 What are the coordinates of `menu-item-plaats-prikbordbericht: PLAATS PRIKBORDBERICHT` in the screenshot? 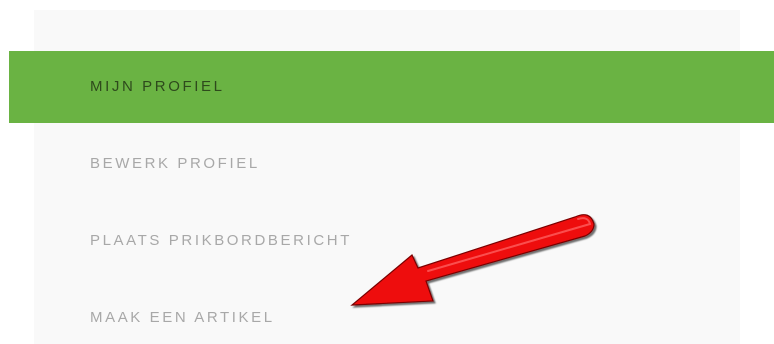 It's located at (387, 241).